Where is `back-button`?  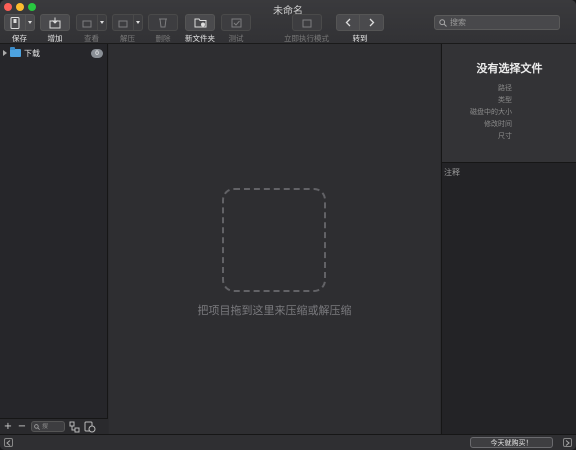
back-button is located at coordinates (348, 22).